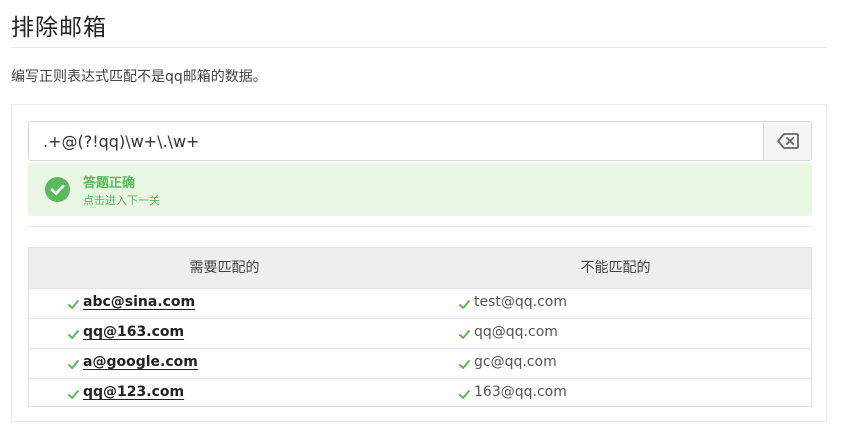 Image resolution: width=846 pixels, height=442 pixels. Describe the element at coordinates (420, 333) in the screenshot. I see `table-row: qq@163.com qq@qq.com` at that location.